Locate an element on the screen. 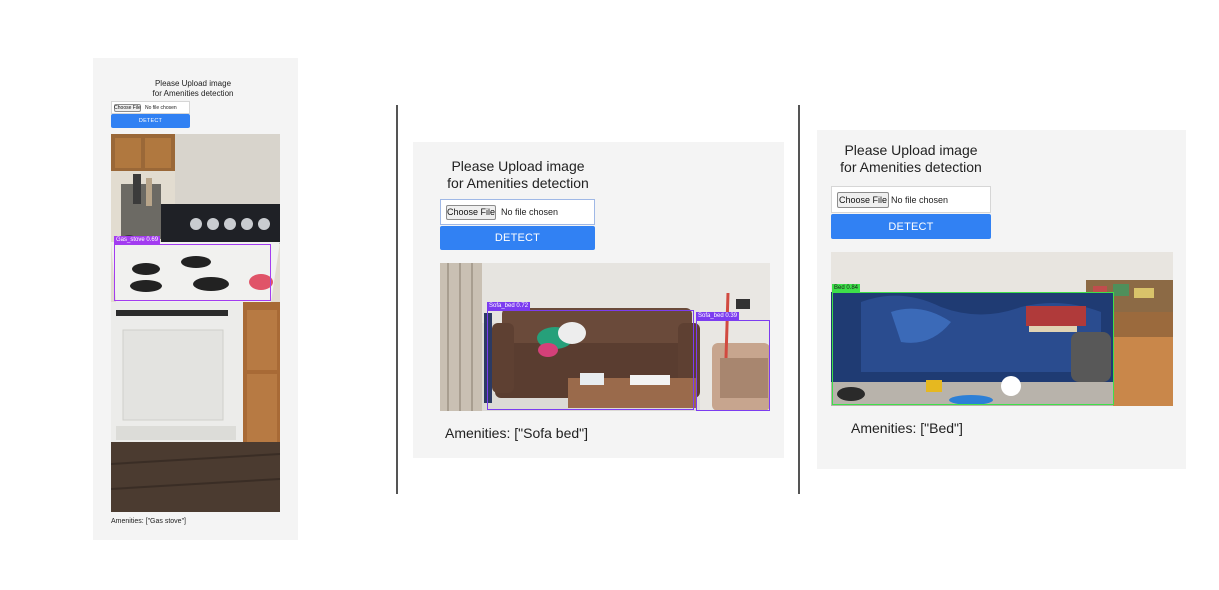  detection-box-sofa-bed-2: Sofa_bed 0.39 is located at coordinates (733, 361).